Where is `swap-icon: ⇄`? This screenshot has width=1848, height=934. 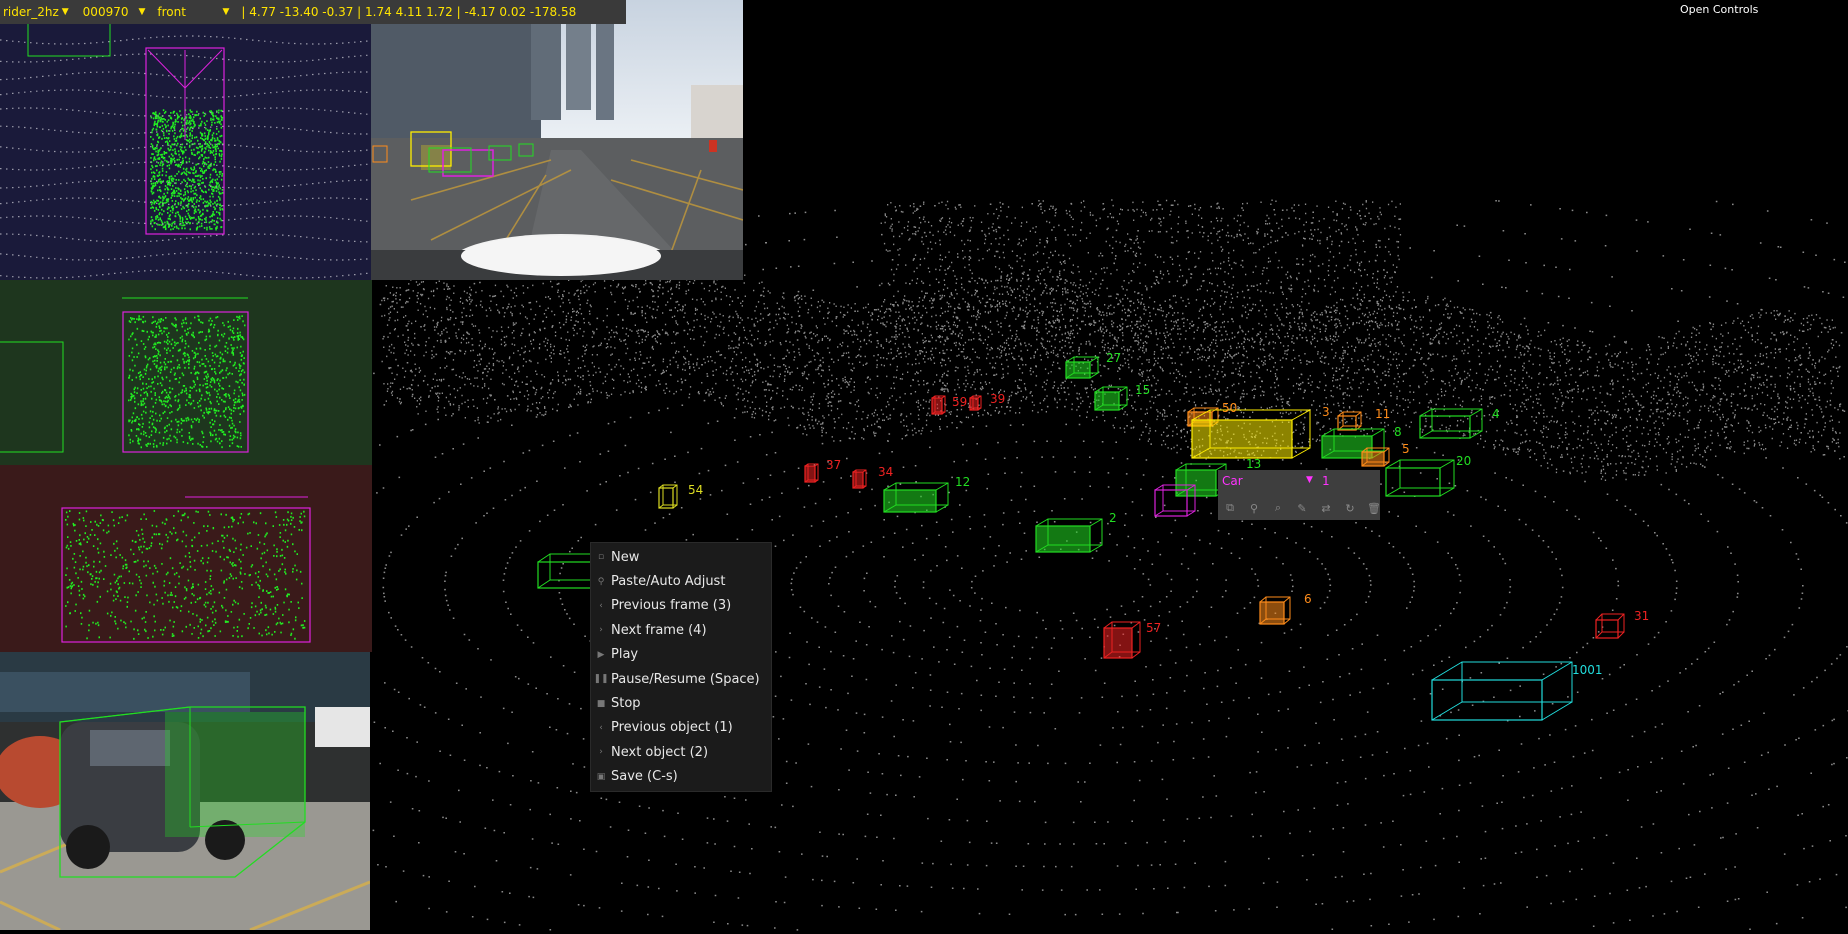
swap-icon: ⇄ is located at coordinates (1326, 508).